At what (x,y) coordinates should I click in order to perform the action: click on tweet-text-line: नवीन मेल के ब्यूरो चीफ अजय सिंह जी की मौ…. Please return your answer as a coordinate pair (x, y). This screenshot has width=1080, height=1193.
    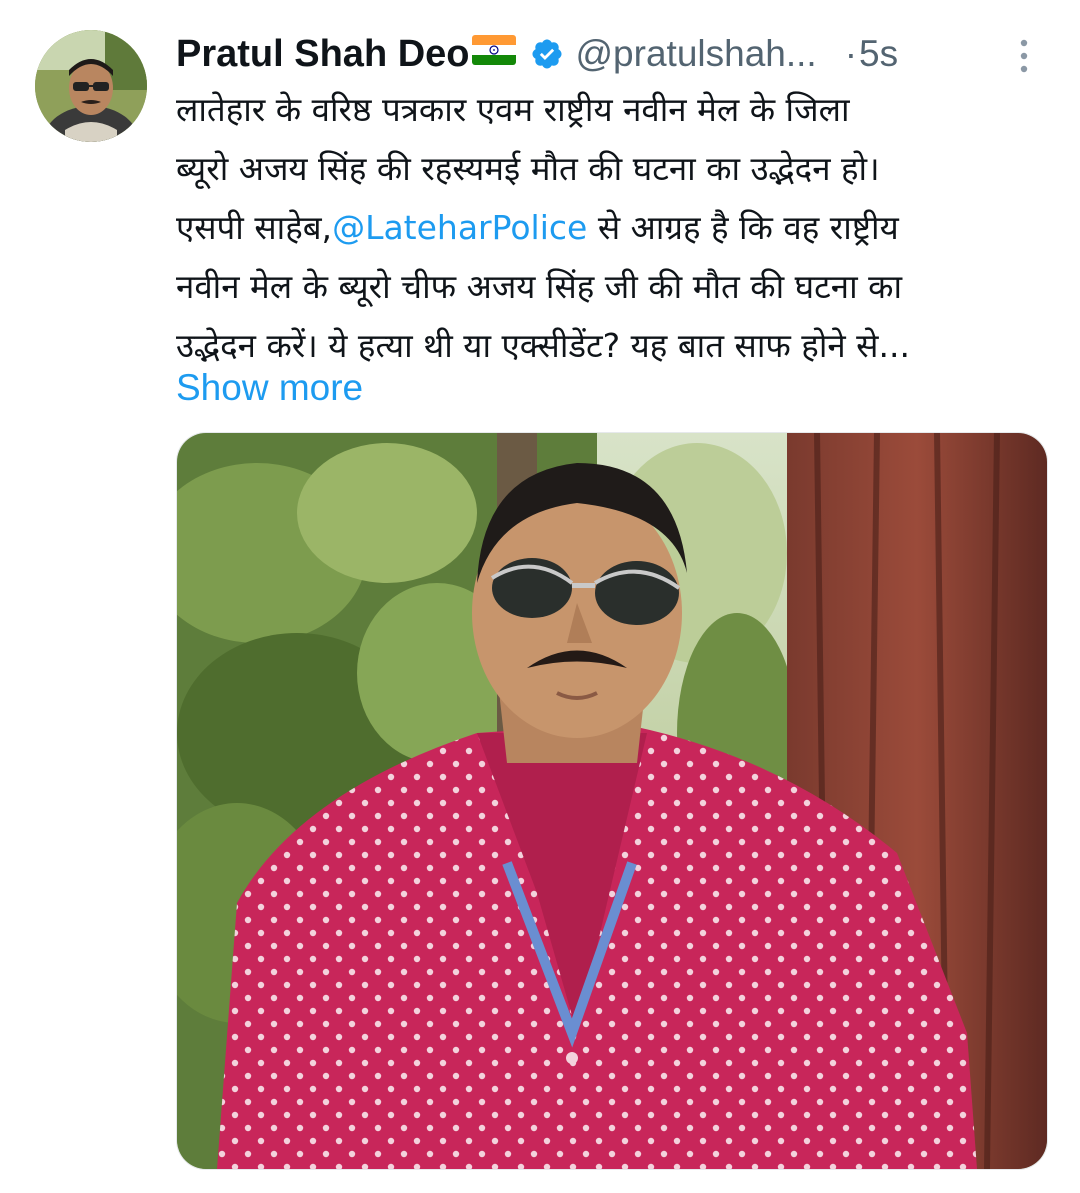
    Looking at the image, I should click on (539, 286).